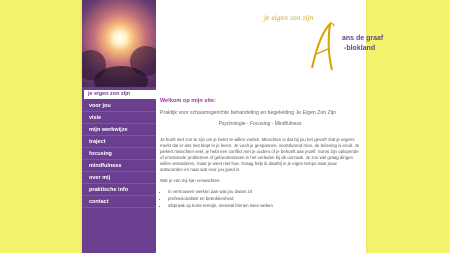  I want to click on nav-item-focusing: focusing, so click(119, 154).